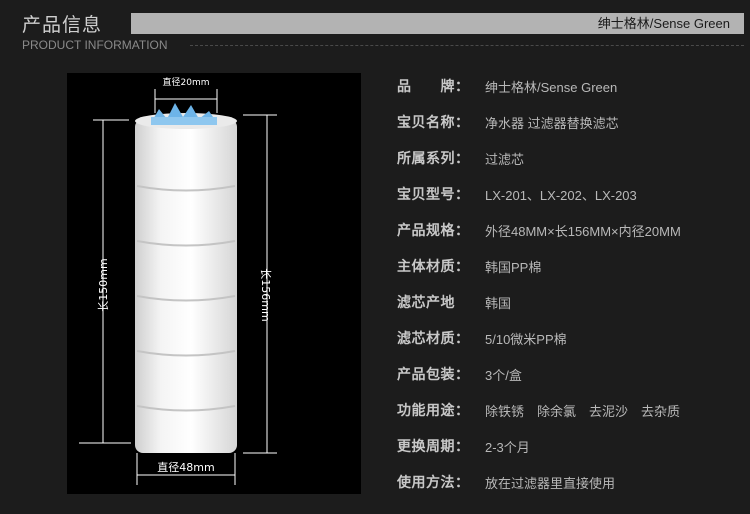 The width and height of the screenshot is (750, 514). What do you see at coordinates (498, 303) in the screenshot?
I see `spec-value: 韩国` at bounding box center [498, 303].